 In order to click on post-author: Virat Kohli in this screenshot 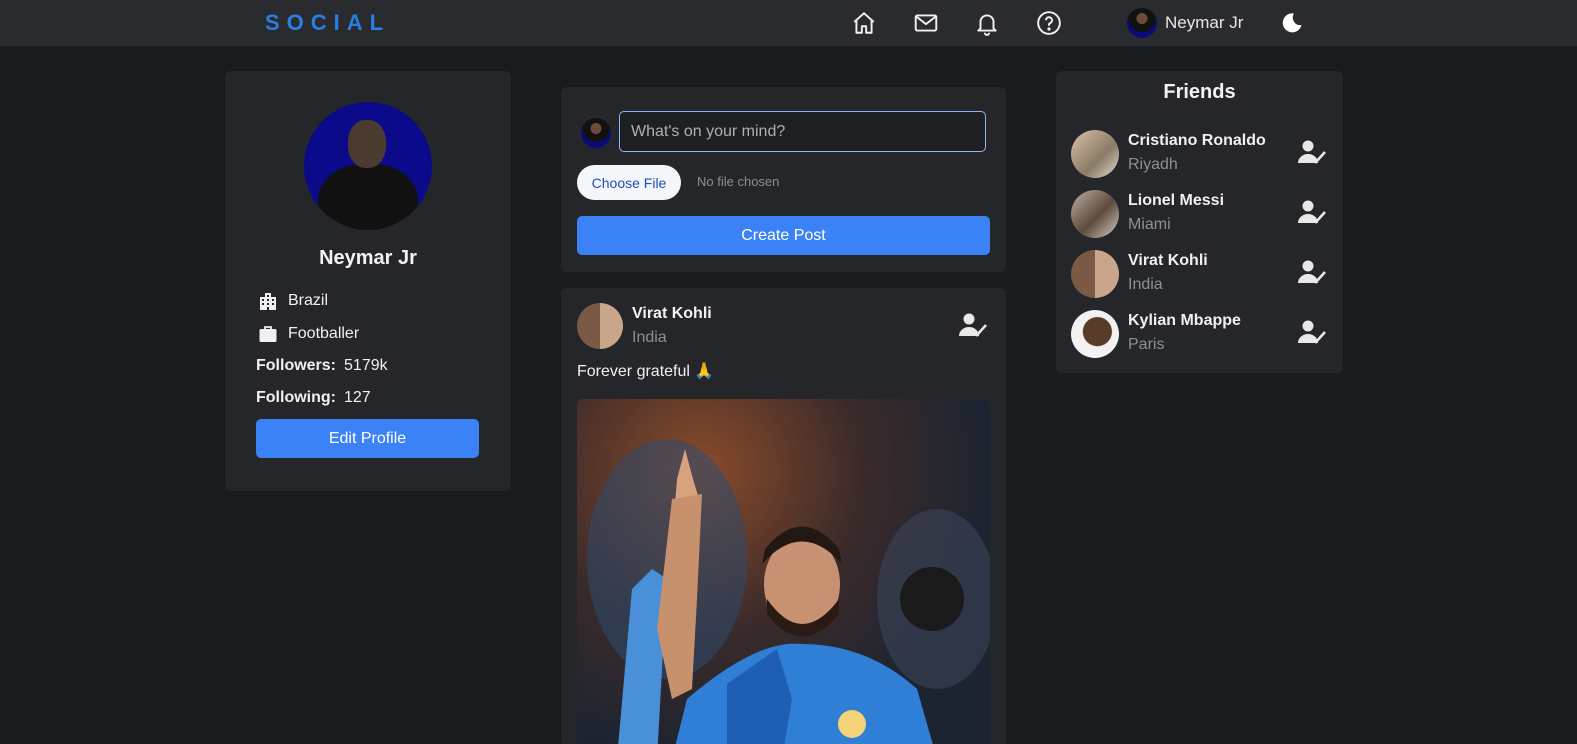, I will do `click(672, 314)`.